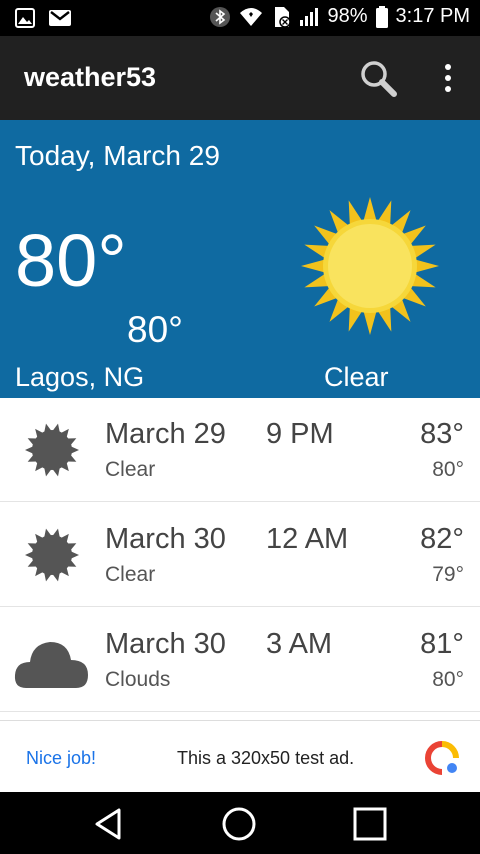  I want to click on cloud-icon, so click(51, 665).